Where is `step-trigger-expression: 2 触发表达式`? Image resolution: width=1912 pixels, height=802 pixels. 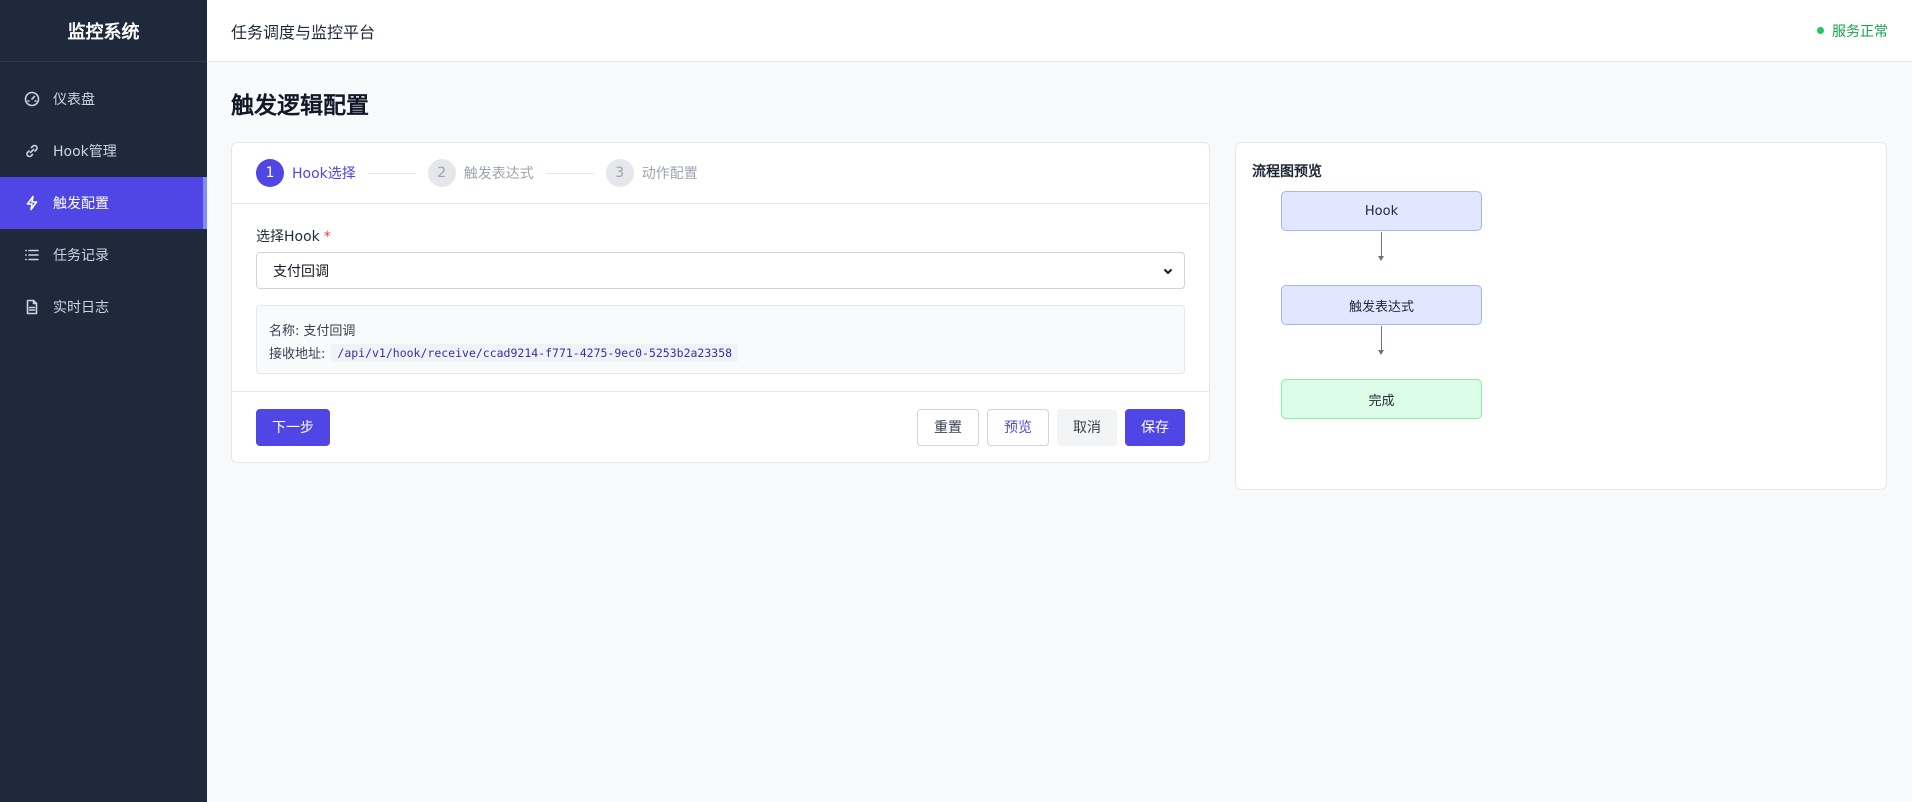
step-trigger-expression: 2 触发表达式 is located at coordinates (480, 173).